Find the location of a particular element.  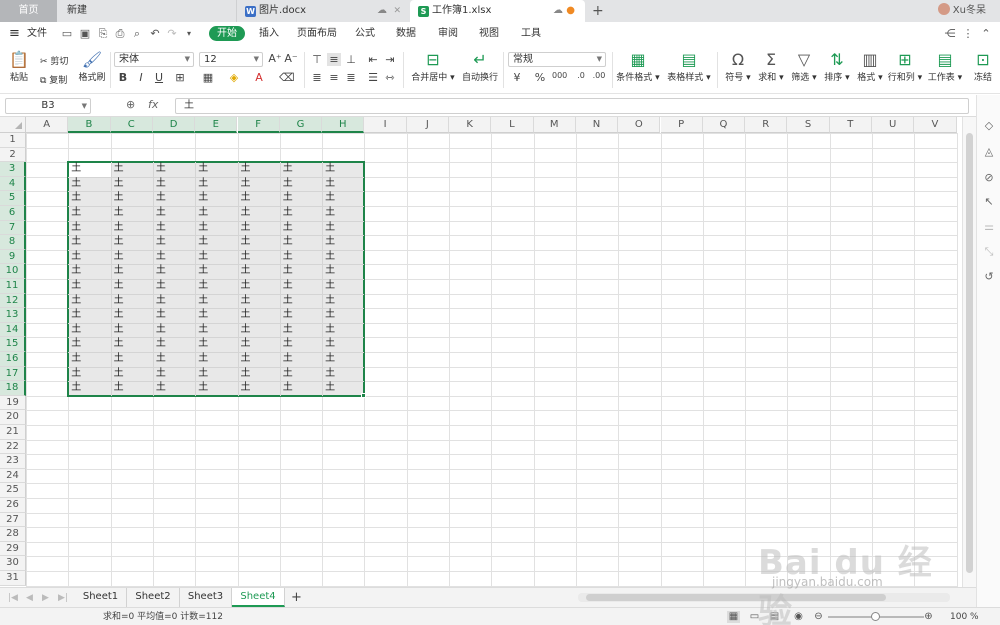

cell-G5: 土 is located at coordinates (301, 198).